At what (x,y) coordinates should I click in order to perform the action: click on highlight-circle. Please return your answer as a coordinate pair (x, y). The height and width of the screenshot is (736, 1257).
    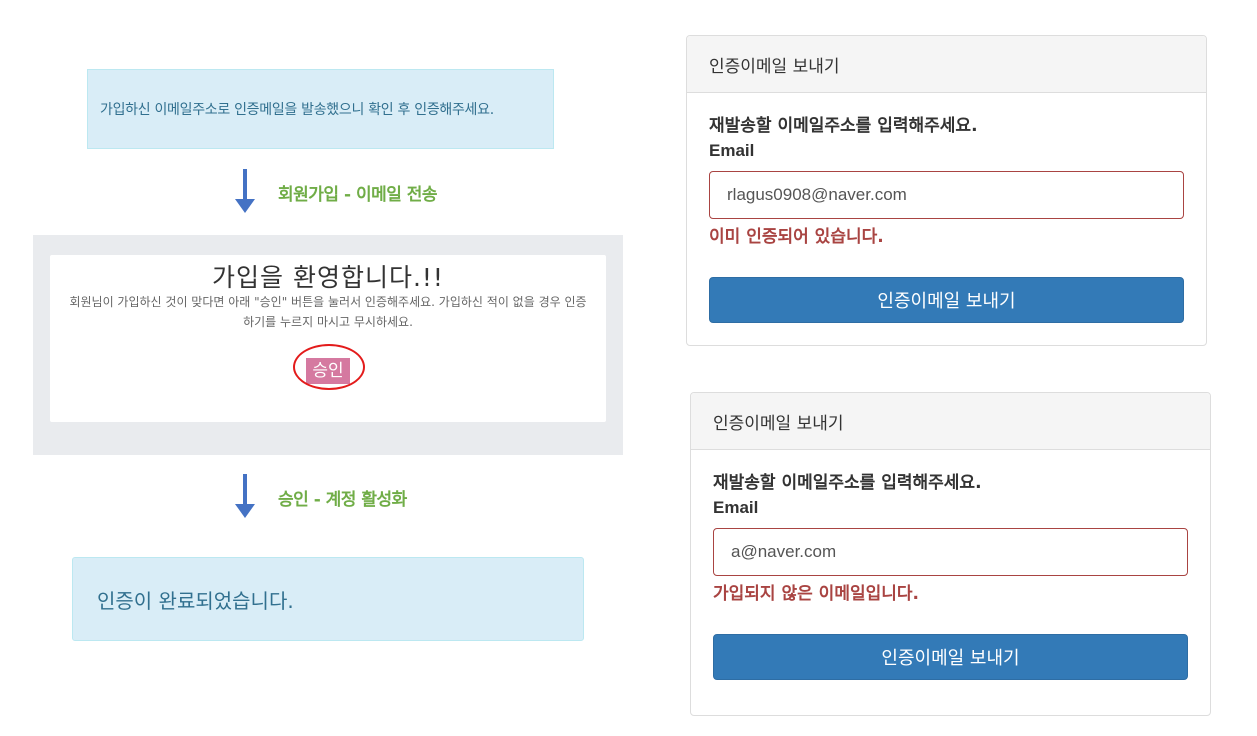
    Looking at the image, I should click on (329, 367).